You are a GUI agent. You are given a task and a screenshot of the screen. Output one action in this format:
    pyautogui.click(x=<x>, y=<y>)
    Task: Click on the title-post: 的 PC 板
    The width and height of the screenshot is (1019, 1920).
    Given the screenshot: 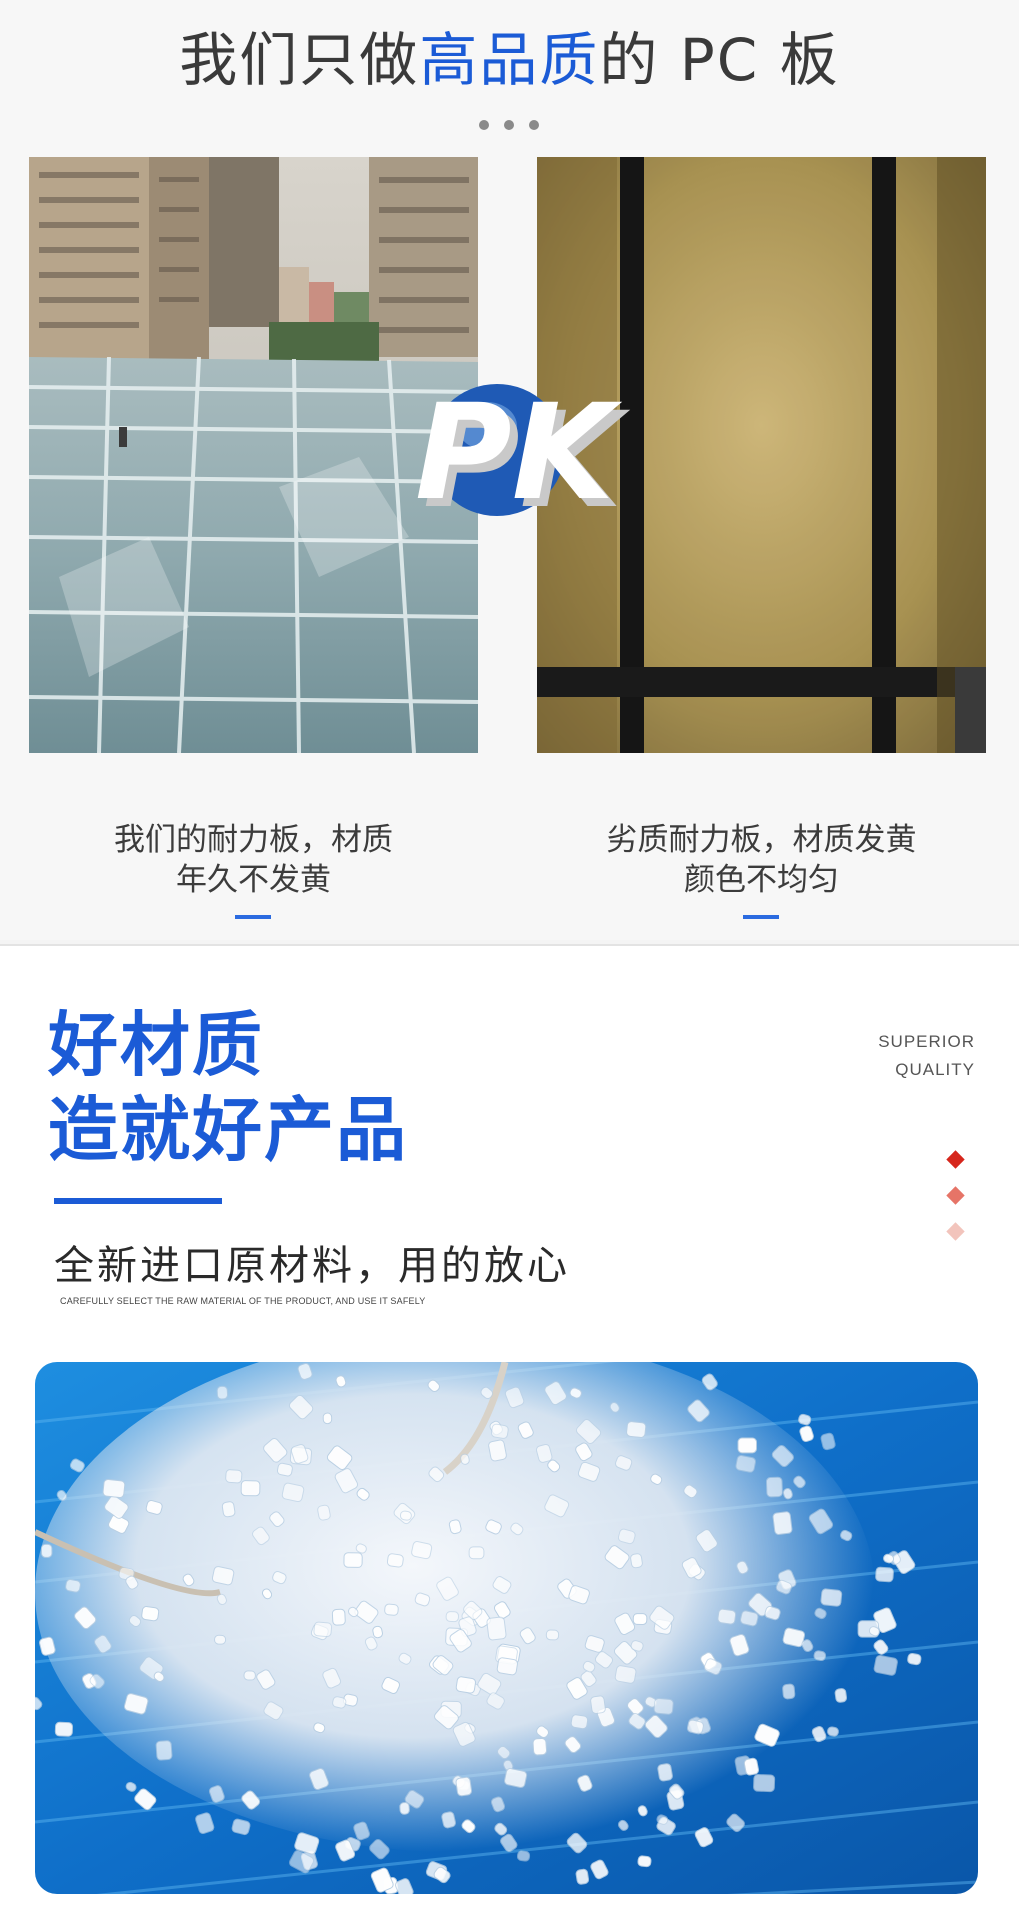 What is the action you would take?
    pyautogui.click(x=719, y=60)
    